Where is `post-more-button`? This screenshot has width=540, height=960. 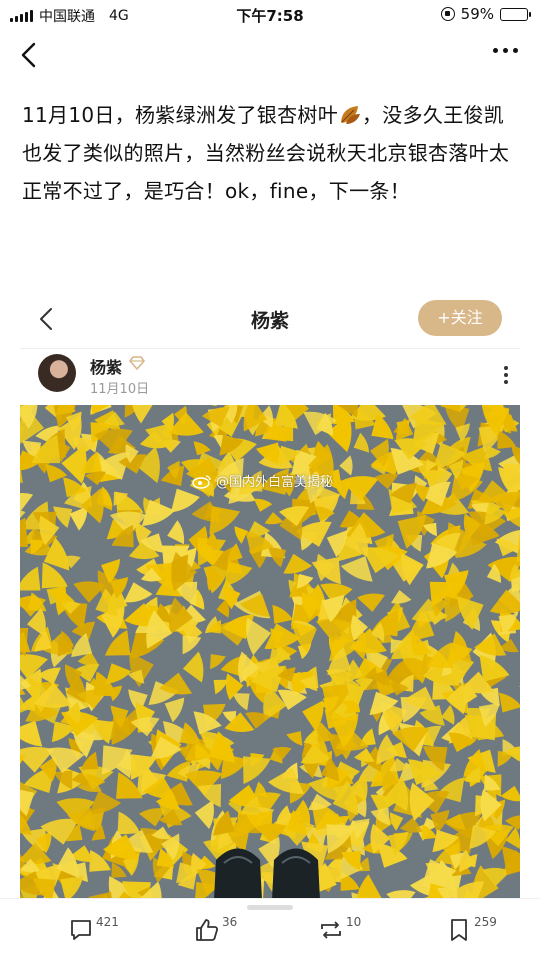
post-more-button is located at coordinates (506, 375).